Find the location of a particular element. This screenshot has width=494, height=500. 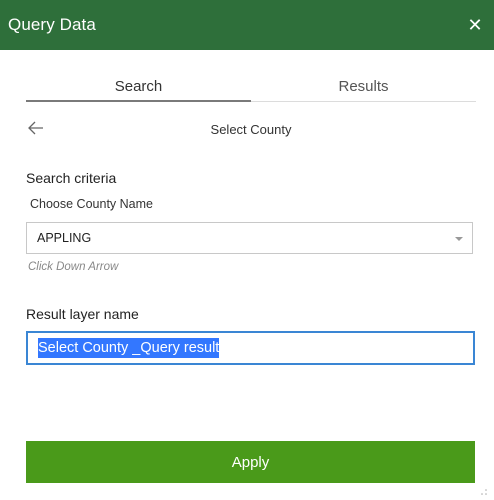

panel-header: Query Data ✕ is located at coordinates (247, 25).